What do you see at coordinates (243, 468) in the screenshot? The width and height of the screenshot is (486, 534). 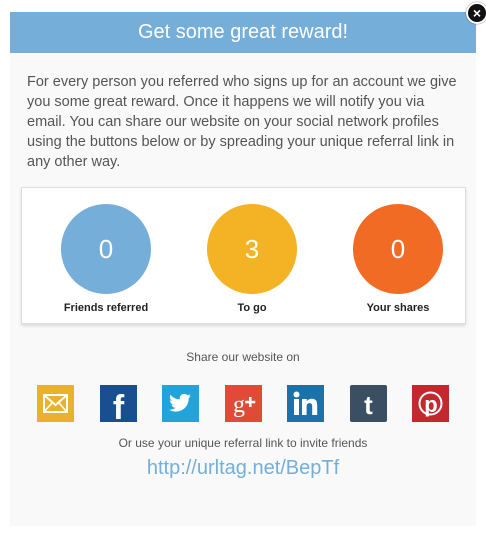 I see `referral-link: http://urltag.net/BepTf` at bounding box center [243, 468].